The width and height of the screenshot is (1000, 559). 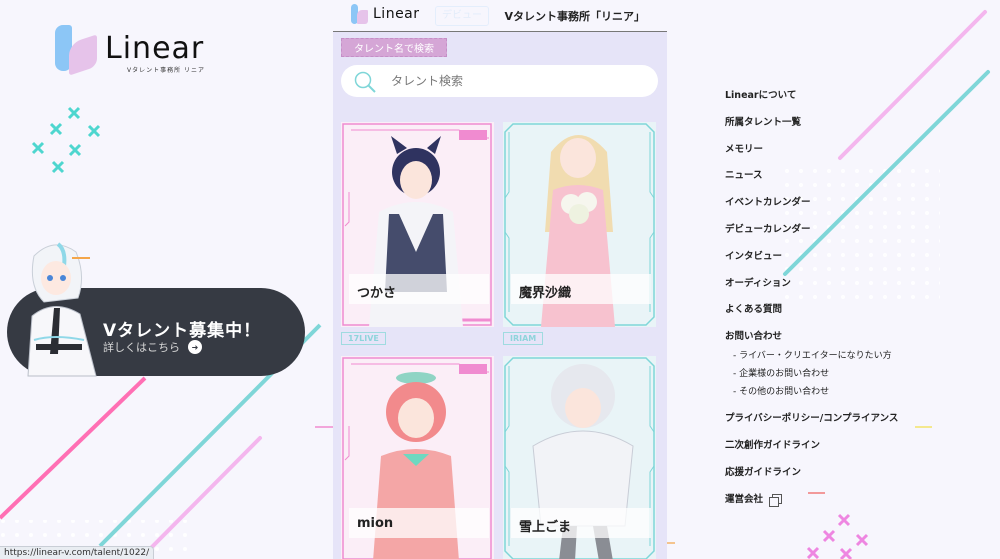 I want to click on debut-ghost-button: デビュー, so click(x=462, y=16).